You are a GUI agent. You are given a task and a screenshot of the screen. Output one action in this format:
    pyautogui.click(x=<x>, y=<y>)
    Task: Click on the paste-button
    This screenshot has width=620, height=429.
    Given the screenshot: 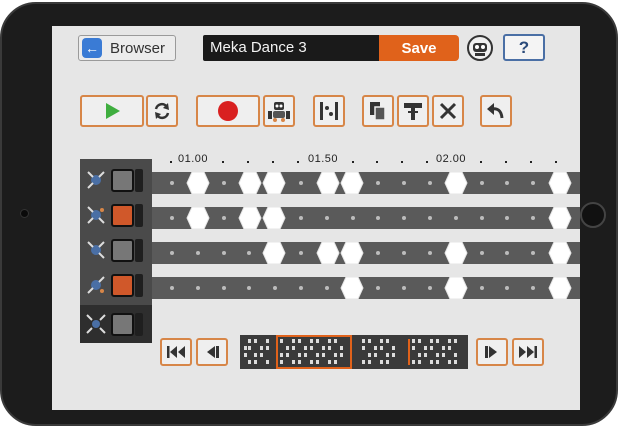 What is the action you would take?
    pyautogui.click(x=413, y=111)
    